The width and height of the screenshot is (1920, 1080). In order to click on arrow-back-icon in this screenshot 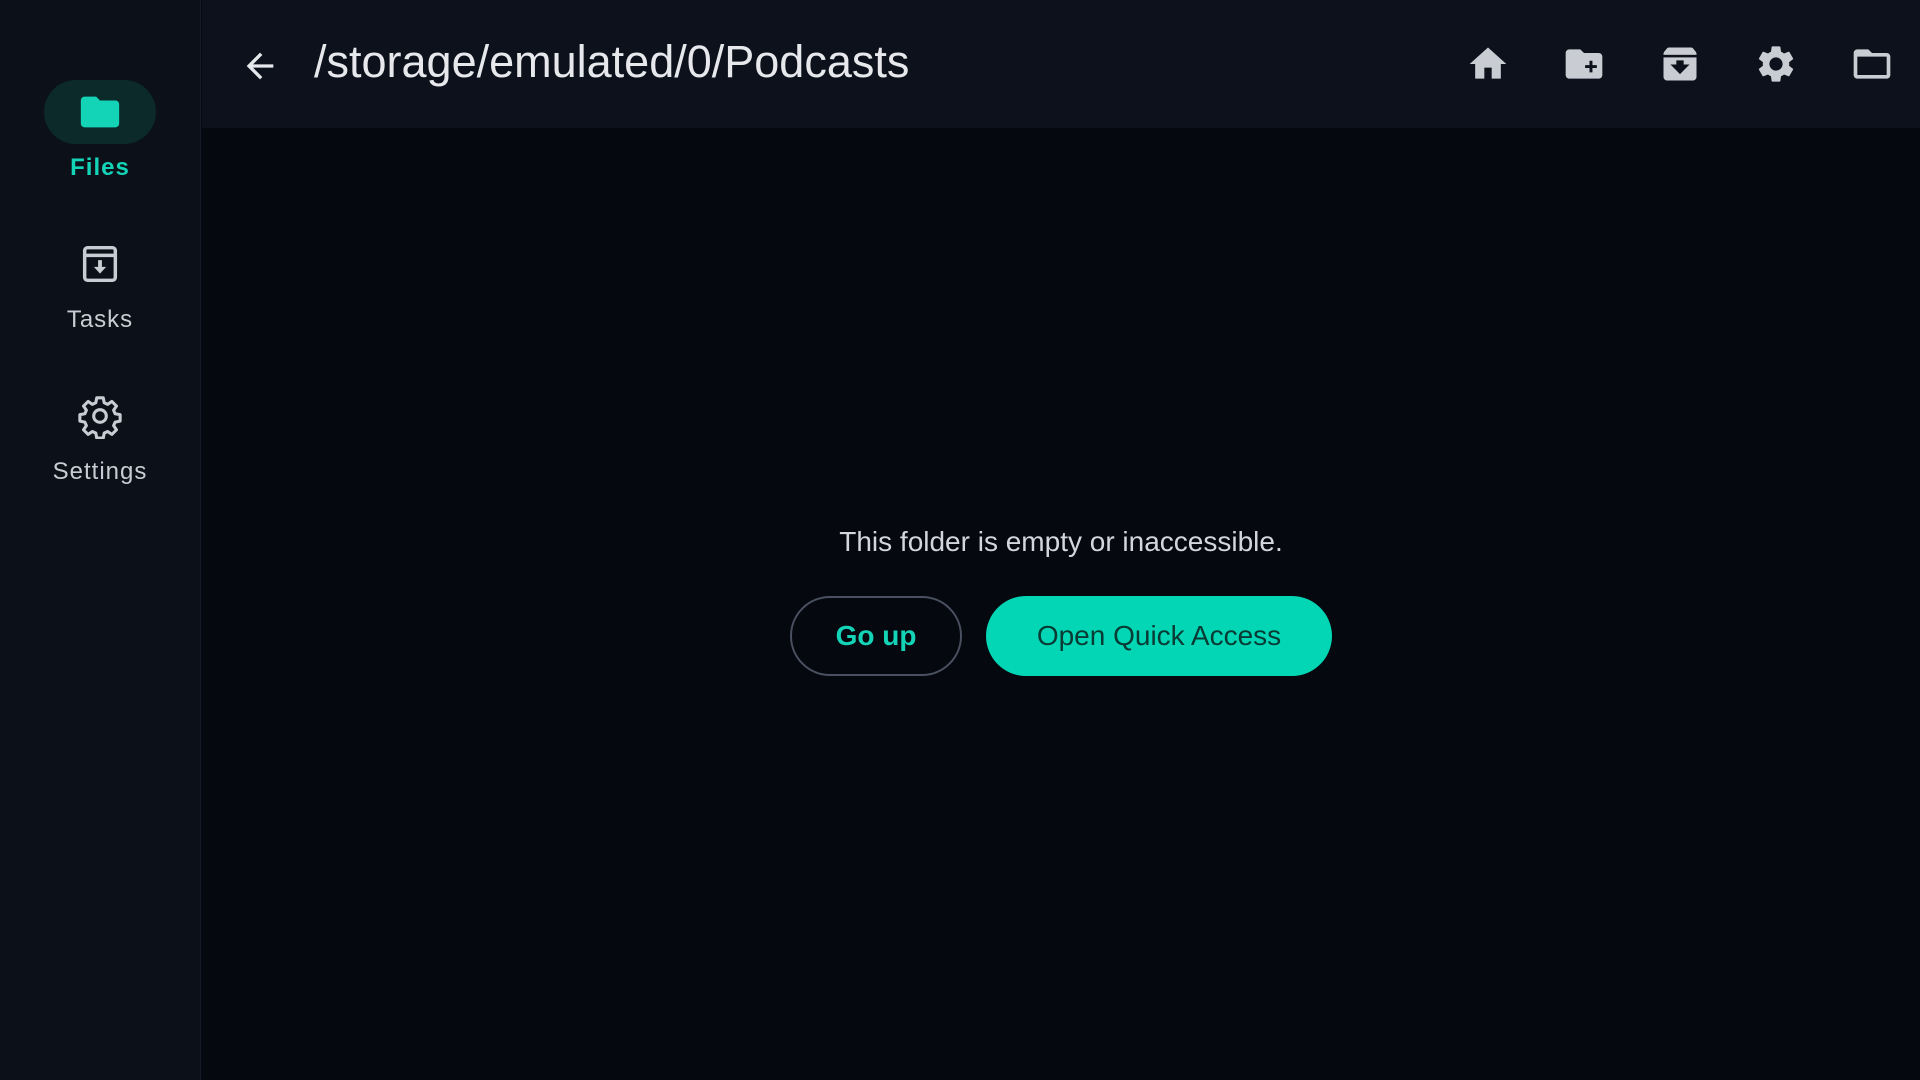, I will do `click(260, 66)`.